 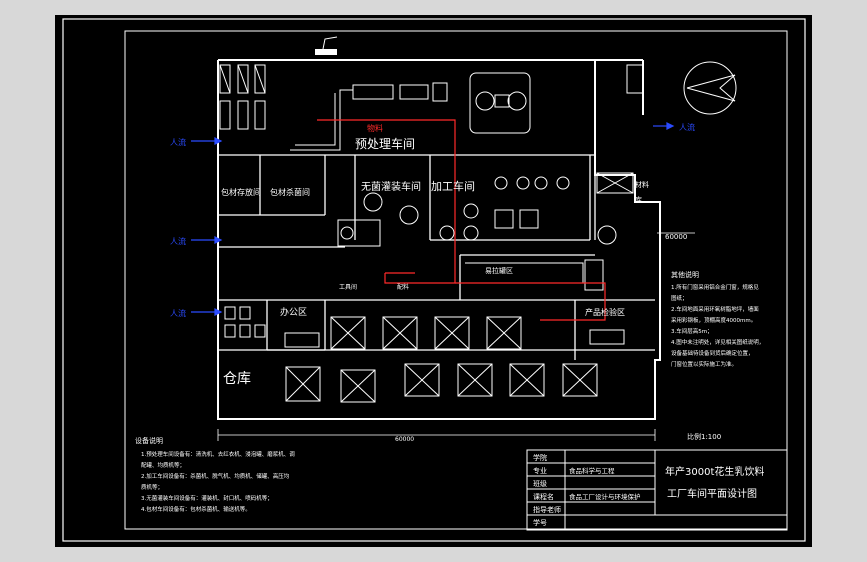 I want to click on title-block-label: 学院, so click(x=540, y=457).